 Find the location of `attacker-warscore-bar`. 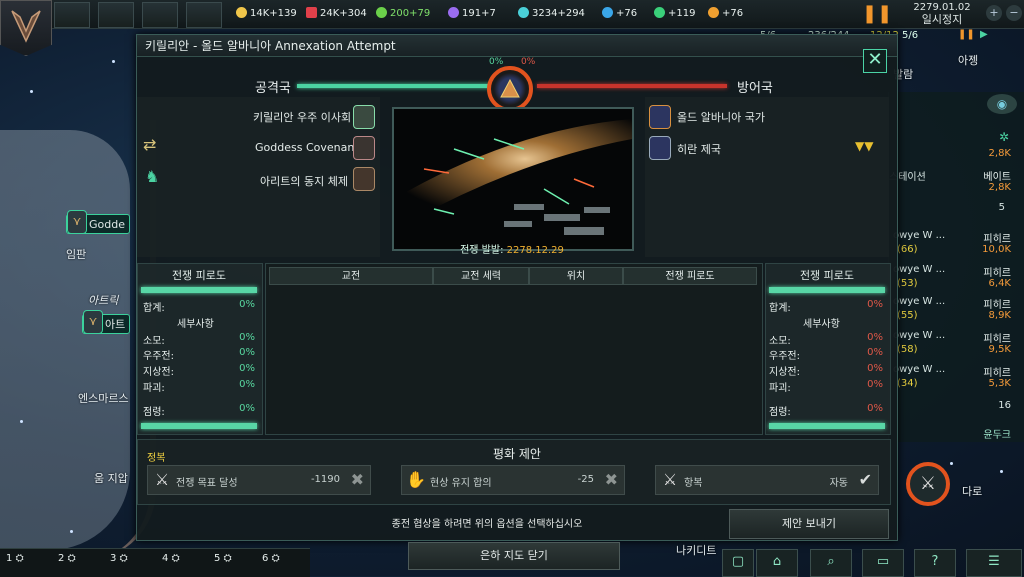

attacker-warscore-bar is located at coordinates (397, 86).